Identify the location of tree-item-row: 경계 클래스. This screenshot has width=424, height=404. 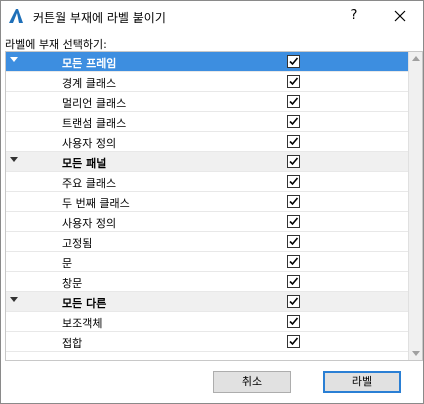
(207, 82).